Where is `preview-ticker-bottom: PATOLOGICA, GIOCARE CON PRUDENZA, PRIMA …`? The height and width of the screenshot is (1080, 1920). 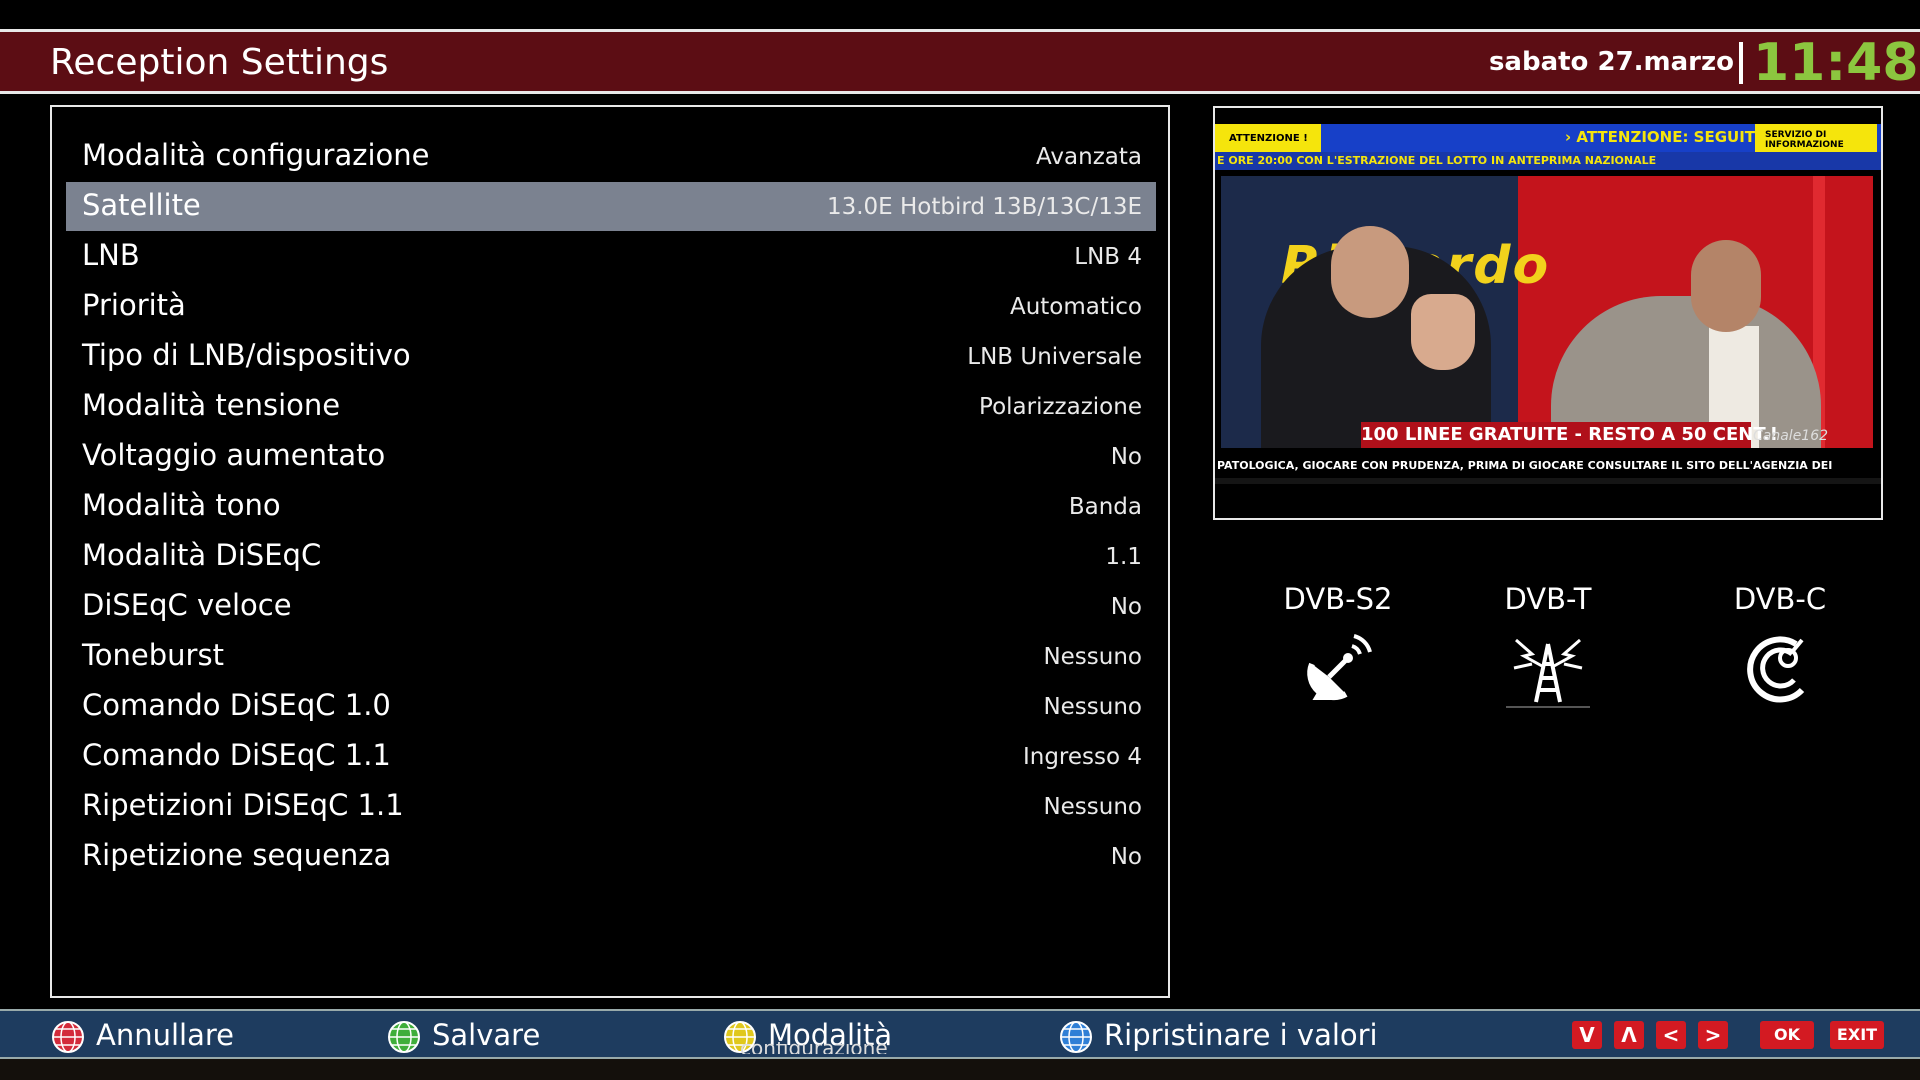
preview-ticker-bottom: PATOLOGICA, GIOCARE CON PRUDENZA, PRIMA … is located at coordinates (1548, 466).